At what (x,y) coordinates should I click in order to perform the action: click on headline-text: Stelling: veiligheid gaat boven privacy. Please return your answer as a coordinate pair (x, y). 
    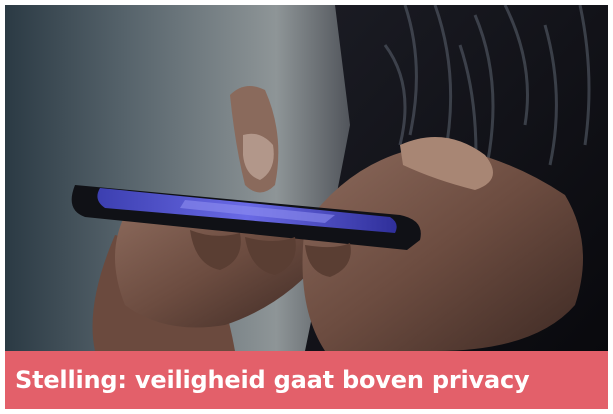
    Looking at the image, I should click on (272, 380).